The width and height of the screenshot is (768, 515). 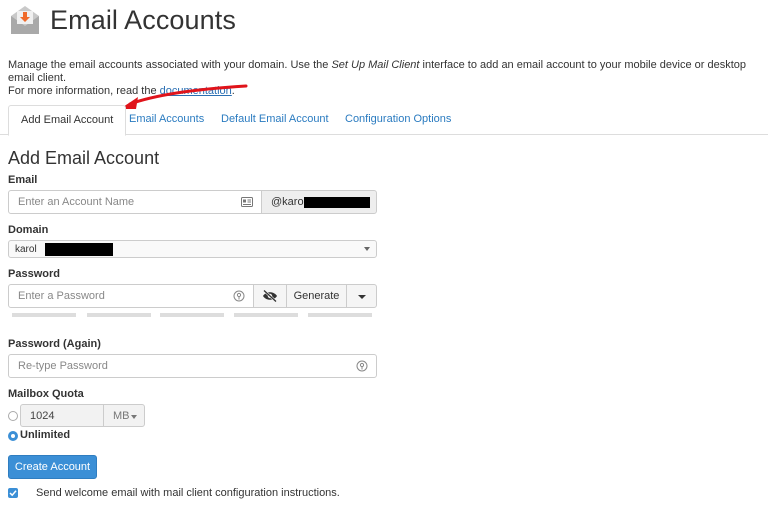 I want to click on quota-value-input: 1024, so click(x=62, y=415).